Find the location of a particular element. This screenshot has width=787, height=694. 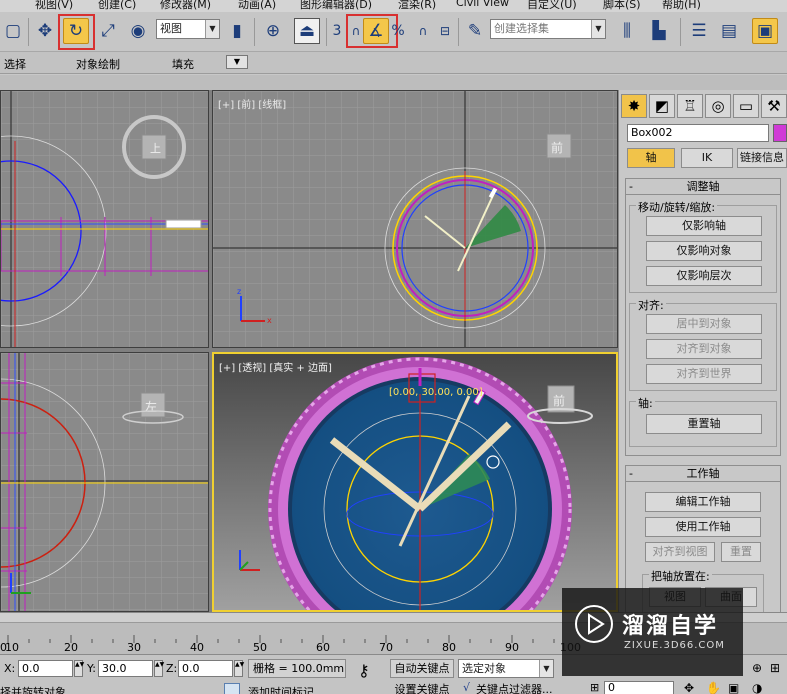

object-color-swatch is located at coordinates (780, 133).